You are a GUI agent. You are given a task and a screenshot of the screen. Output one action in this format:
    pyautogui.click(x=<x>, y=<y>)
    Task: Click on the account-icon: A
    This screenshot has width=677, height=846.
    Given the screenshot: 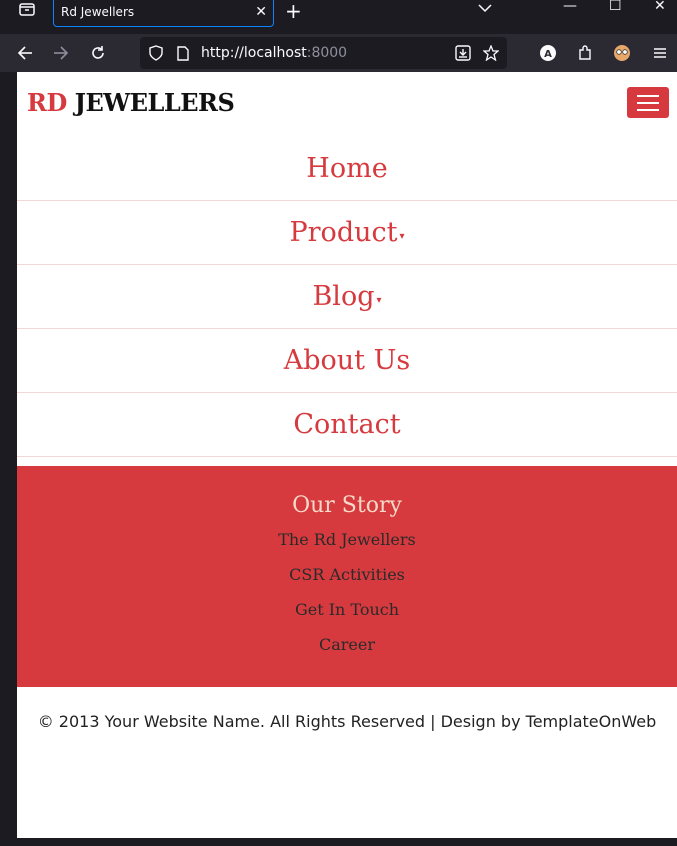 What is the action you would take?
    pyautogui.click(x=548, y=53)
    